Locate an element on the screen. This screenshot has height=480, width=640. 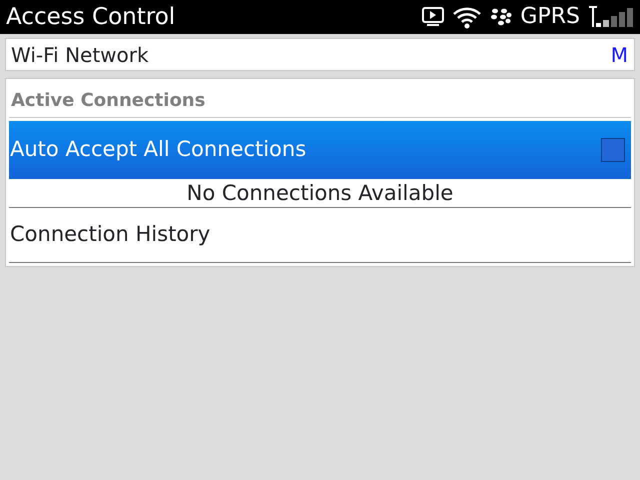
menu-item: Connection History is located at coordinates (320, 235).